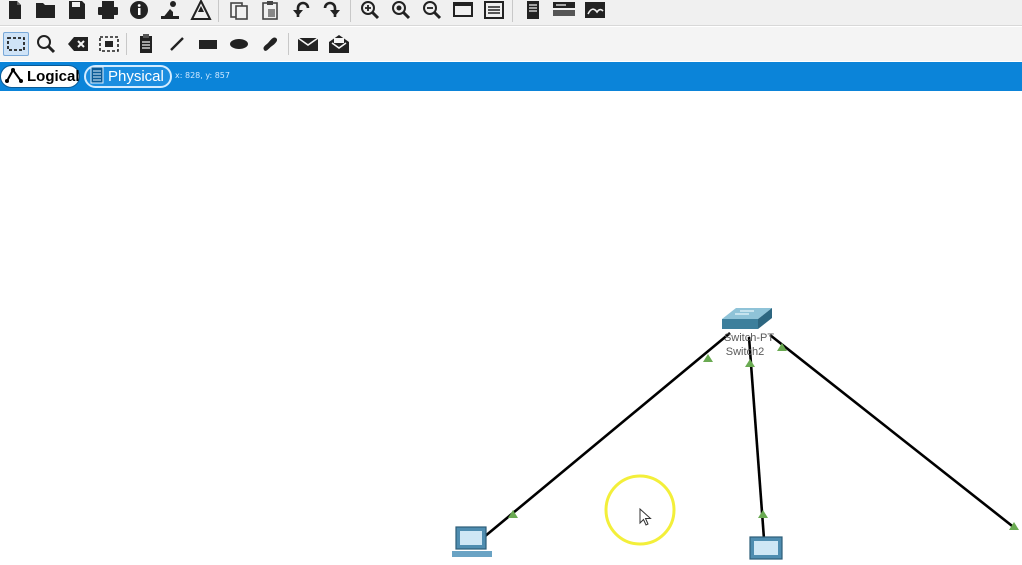  I want to click on cursor-coordinates: x: 828, y: 857, so click(202, 75).